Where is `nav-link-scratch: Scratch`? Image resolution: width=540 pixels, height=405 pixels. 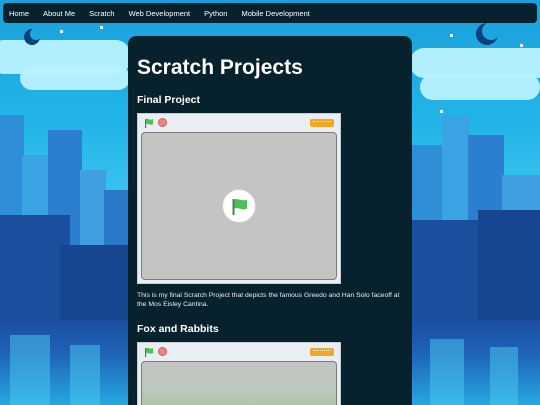 nav-link-scratch: Scratch is located at coordinates (101, 13).